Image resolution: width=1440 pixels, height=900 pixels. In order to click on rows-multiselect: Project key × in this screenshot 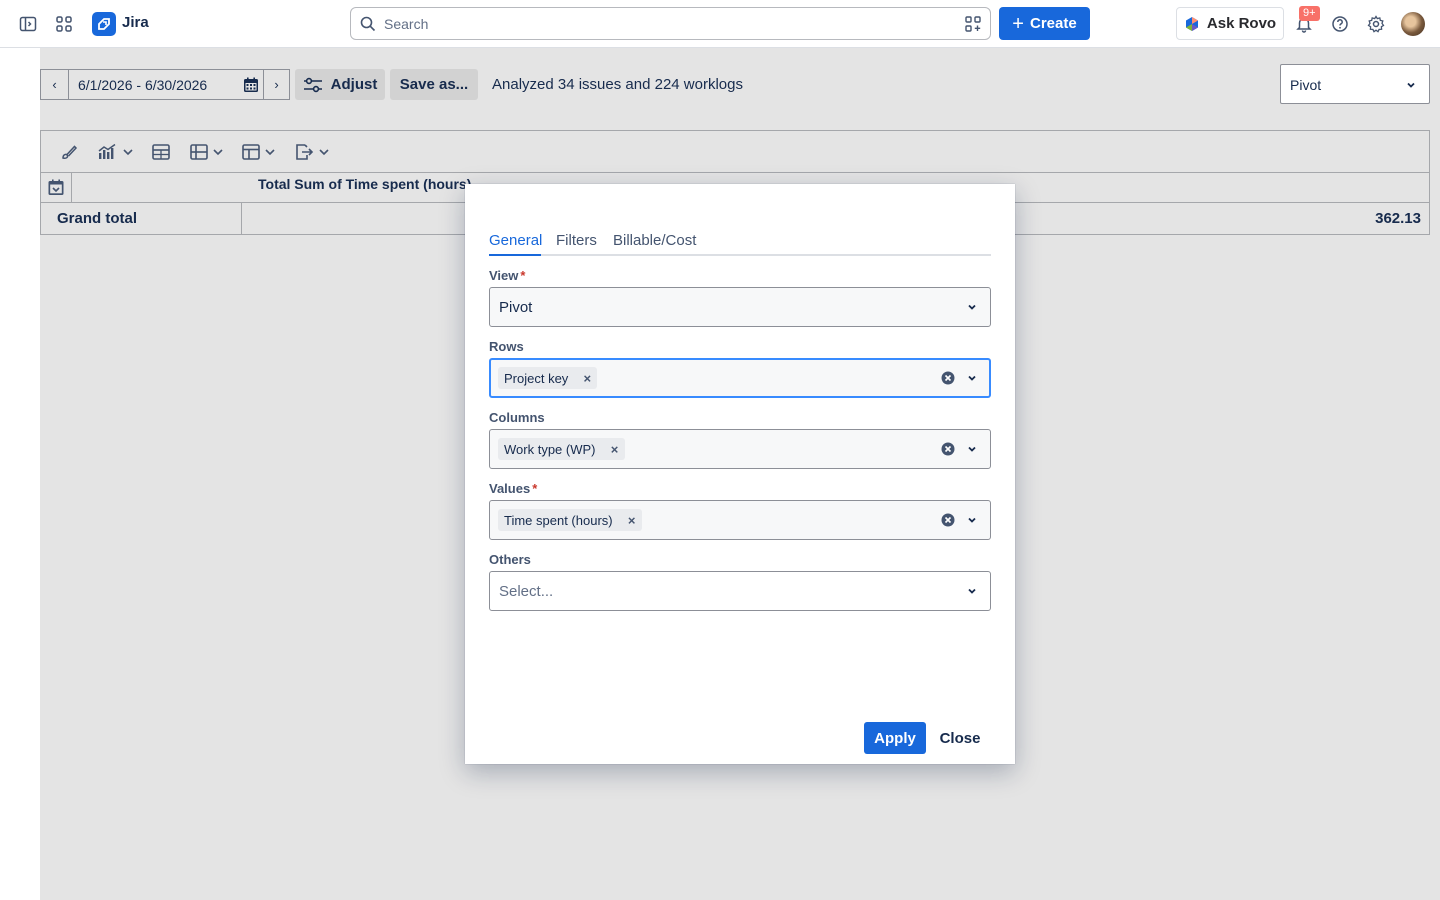, I will do `click(740, 378)`.